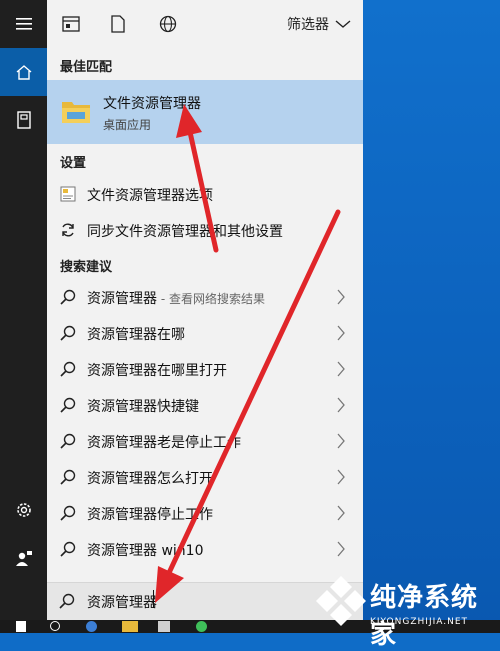 This screenshot has width=500, height=651. I want to click on search-suggestions-header: 搜索建议, so click(86, 267).